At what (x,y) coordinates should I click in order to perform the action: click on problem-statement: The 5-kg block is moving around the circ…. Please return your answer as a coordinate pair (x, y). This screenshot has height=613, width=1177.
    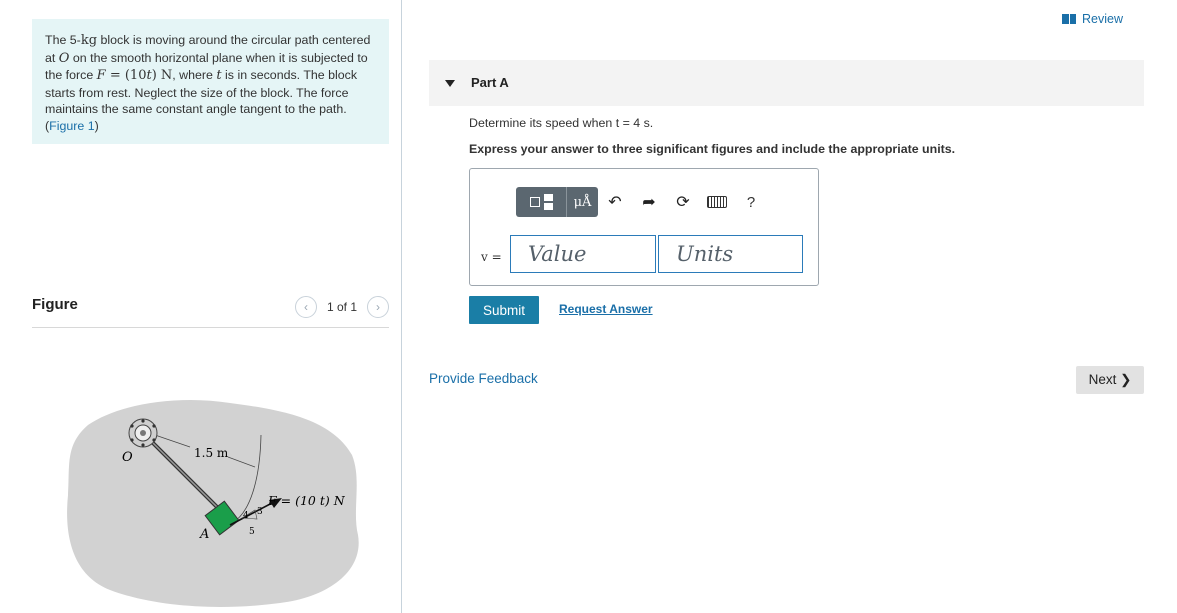
    Looking at the image, I should click on (210, 81).